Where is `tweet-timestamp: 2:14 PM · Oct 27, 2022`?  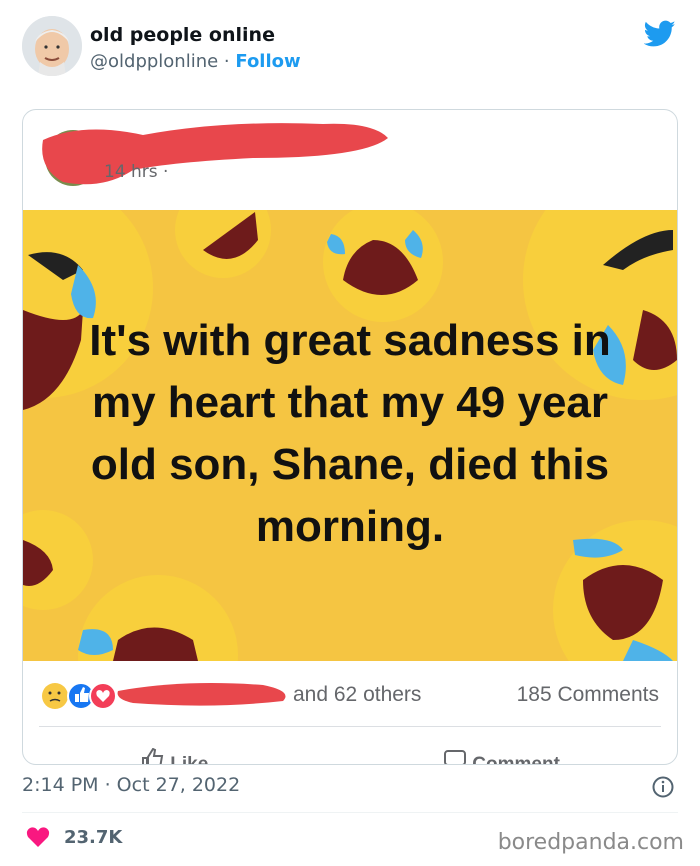 tweet-timestamp: 2:14 PM · Oct 27, 2022 is located at coordinates (131, 785).